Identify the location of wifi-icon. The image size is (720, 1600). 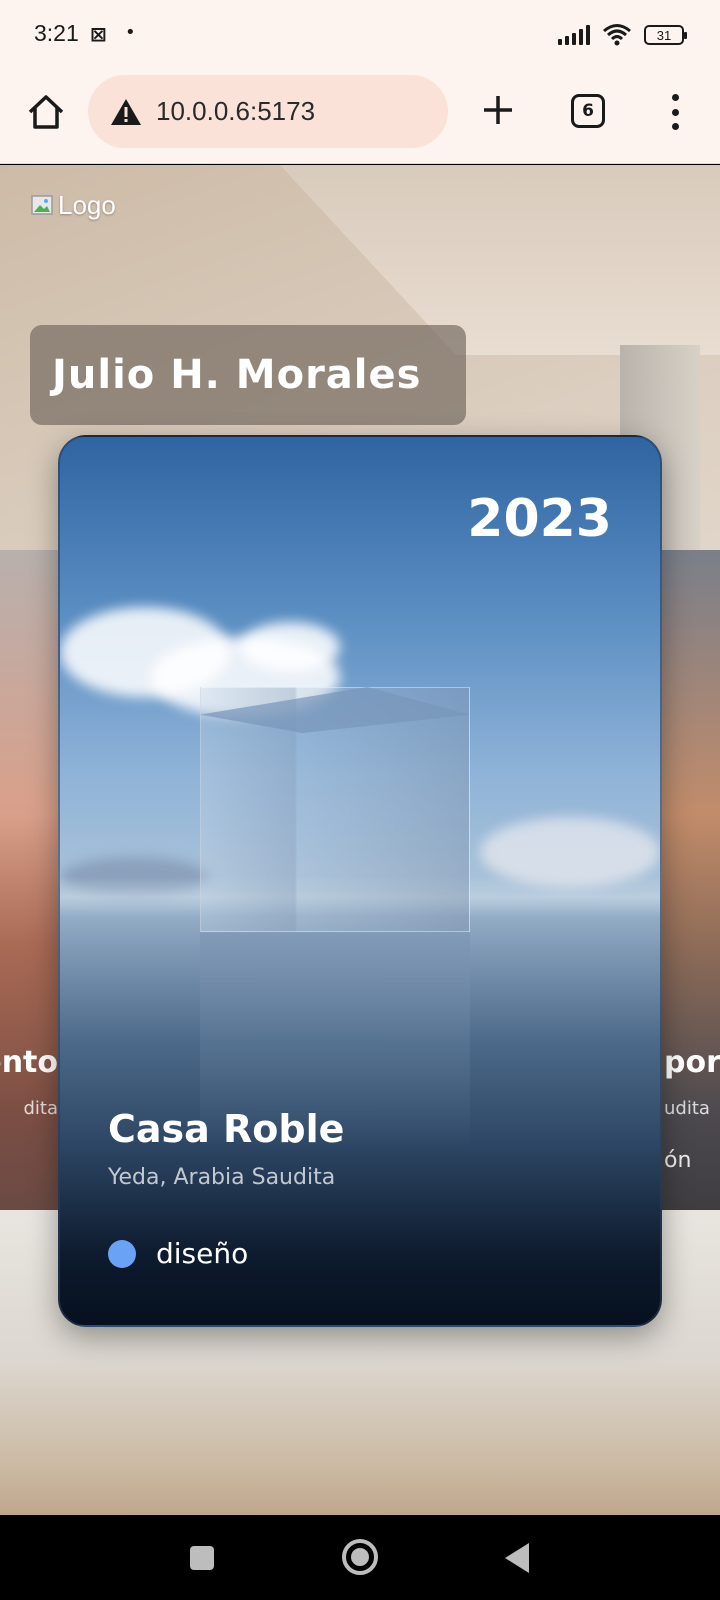
(617, 35).